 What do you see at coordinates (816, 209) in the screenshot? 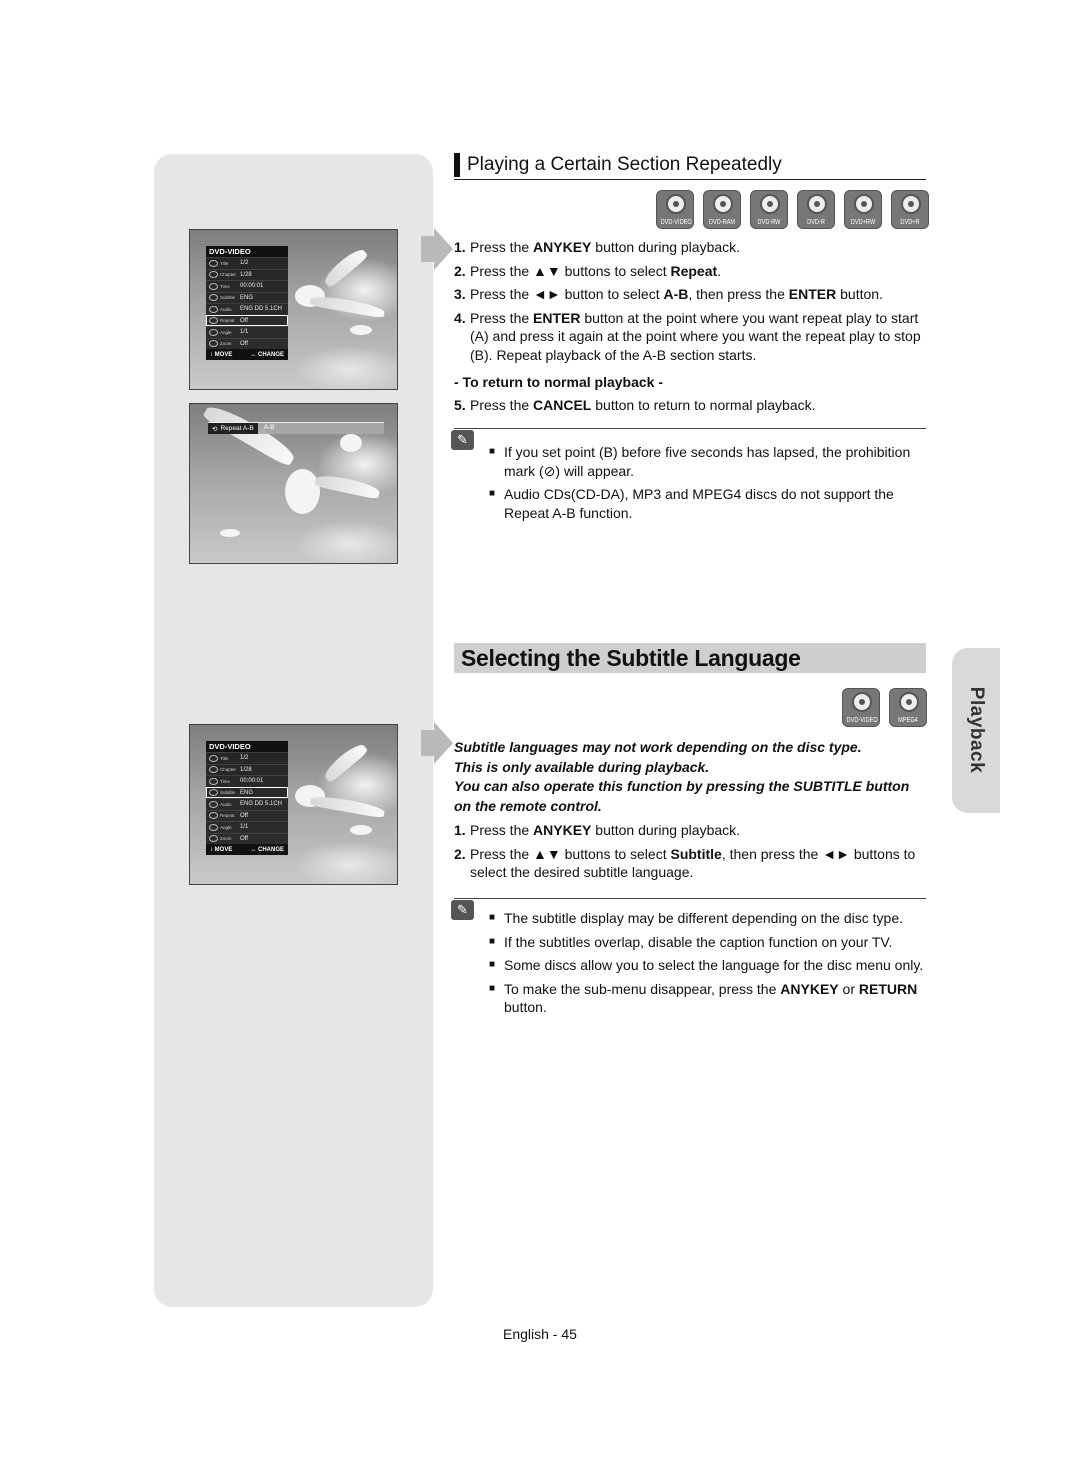
I see `disc-icon-dvd-r: DVD-R` at bounding box center [816, 209].